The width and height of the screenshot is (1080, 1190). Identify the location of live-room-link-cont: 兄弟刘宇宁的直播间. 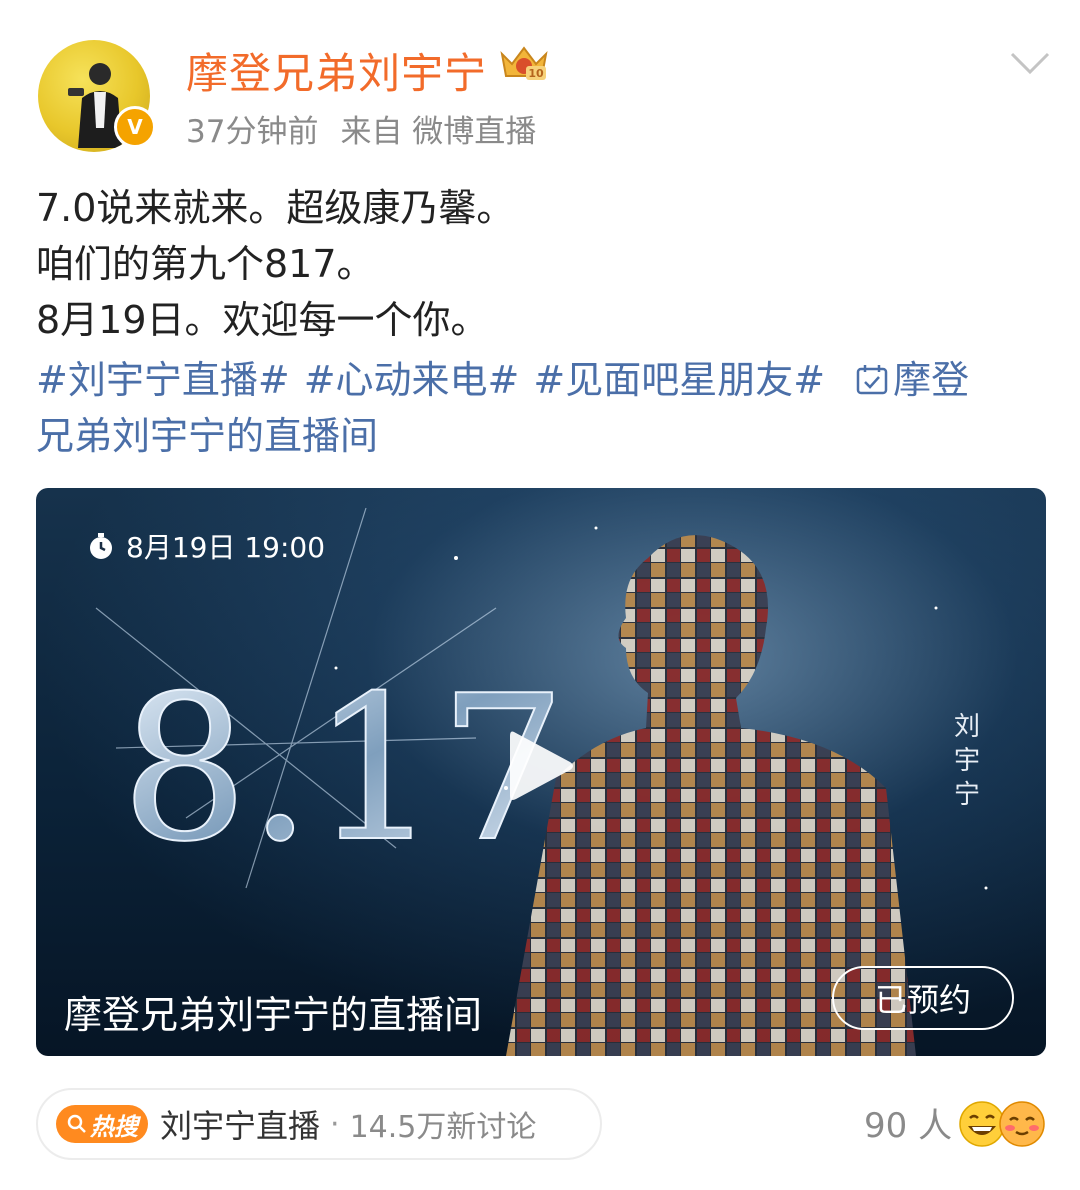
(207, 436).